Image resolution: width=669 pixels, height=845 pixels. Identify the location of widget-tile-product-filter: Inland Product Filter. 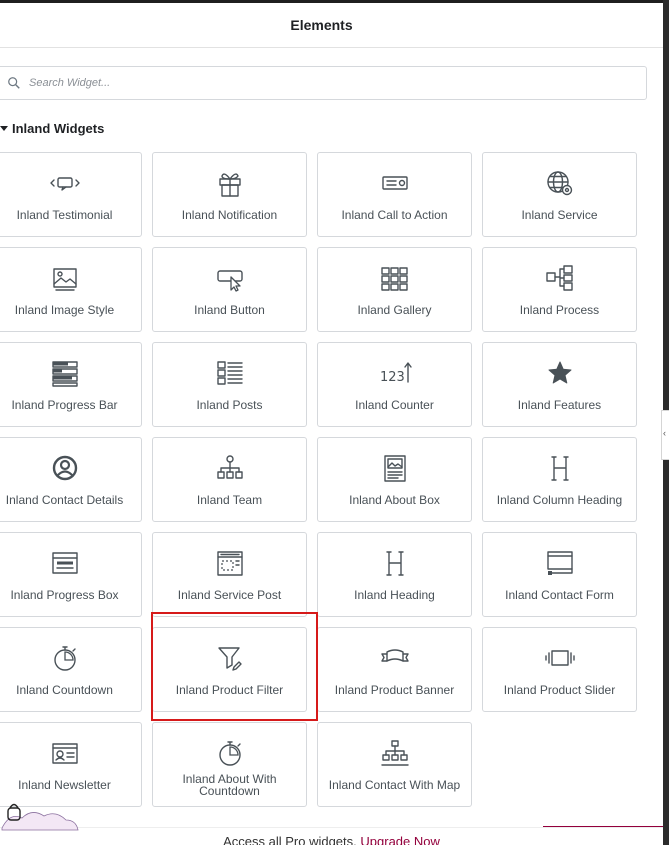
(229, 669).